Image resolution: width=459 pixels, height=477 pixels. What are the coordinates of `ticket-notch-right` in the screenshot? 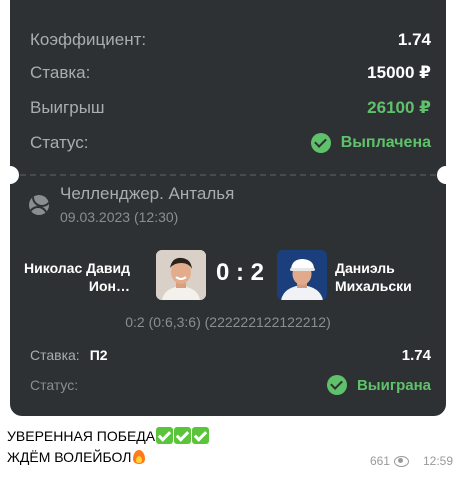 It's located at (441, 175).